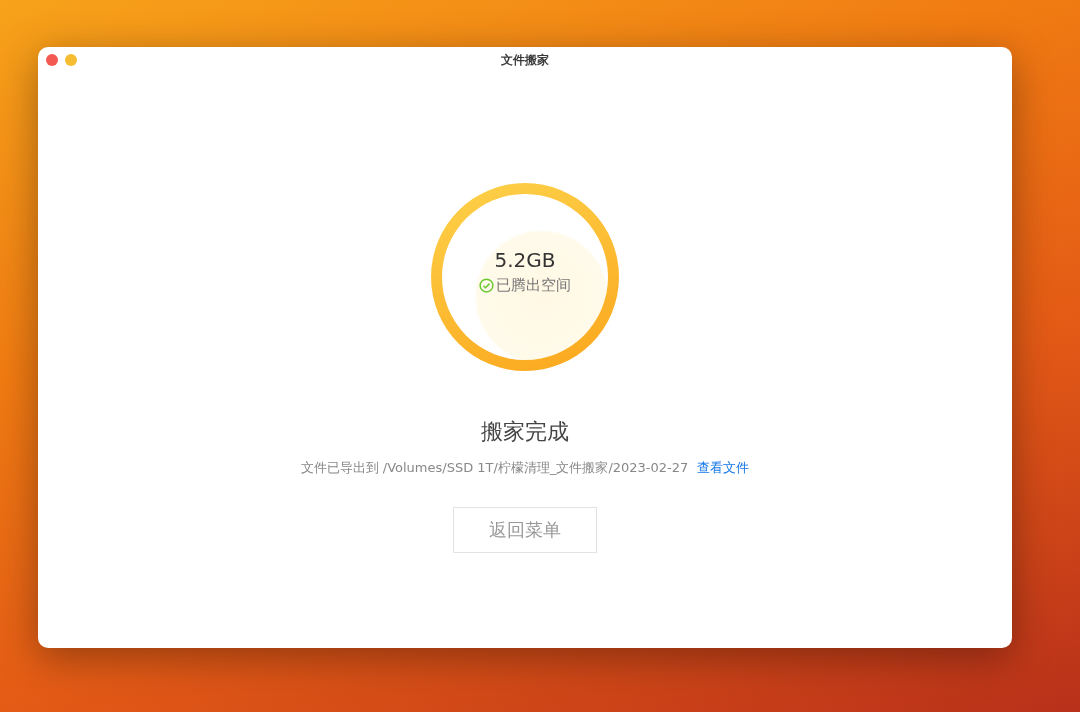 The width and height of the screenshot is (1080, 712). What do you see at coordinates (525, 530) in the screenshot?
I see `back-to-menu-button: 返回菜单` at bounding box center [525, 530].